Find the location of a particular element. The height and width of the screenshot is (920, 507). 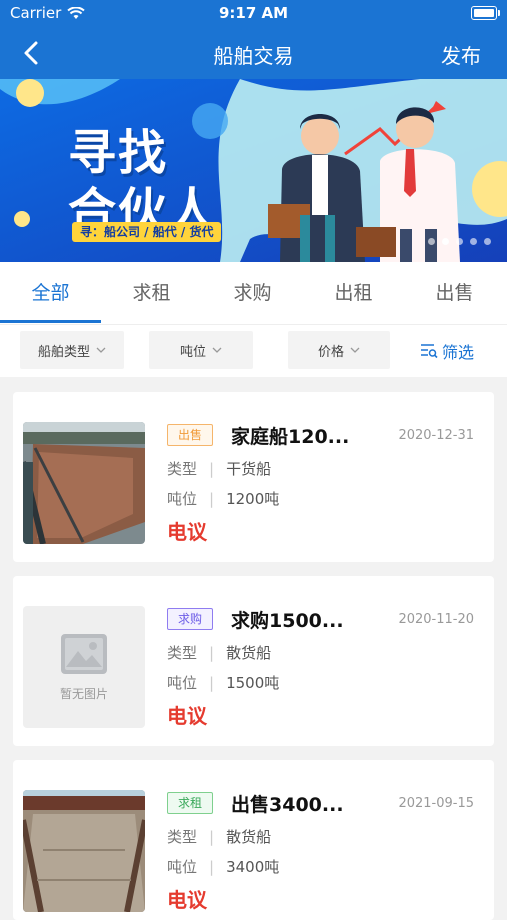

no-image-text: 暂无图片 is located at coordinates (83, 693).